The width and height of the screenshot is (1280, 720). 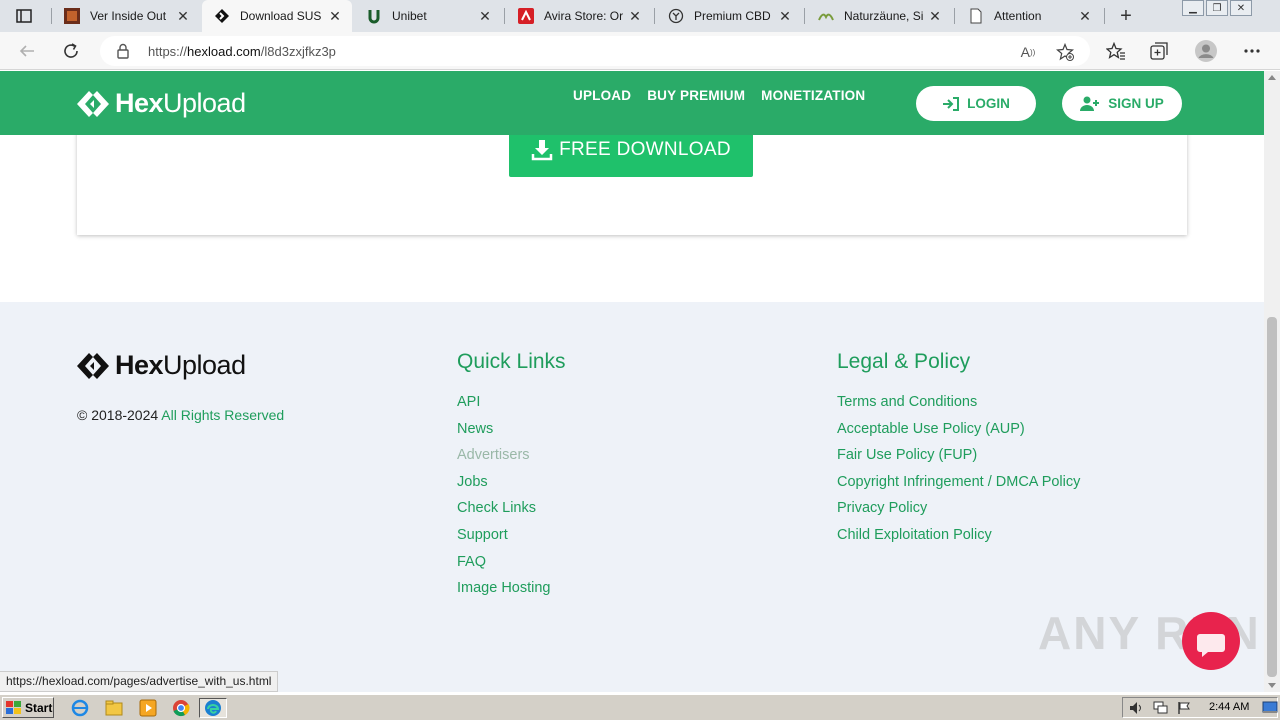 I want to click on scrollbar-thumb, so click(x=1272, y=497).